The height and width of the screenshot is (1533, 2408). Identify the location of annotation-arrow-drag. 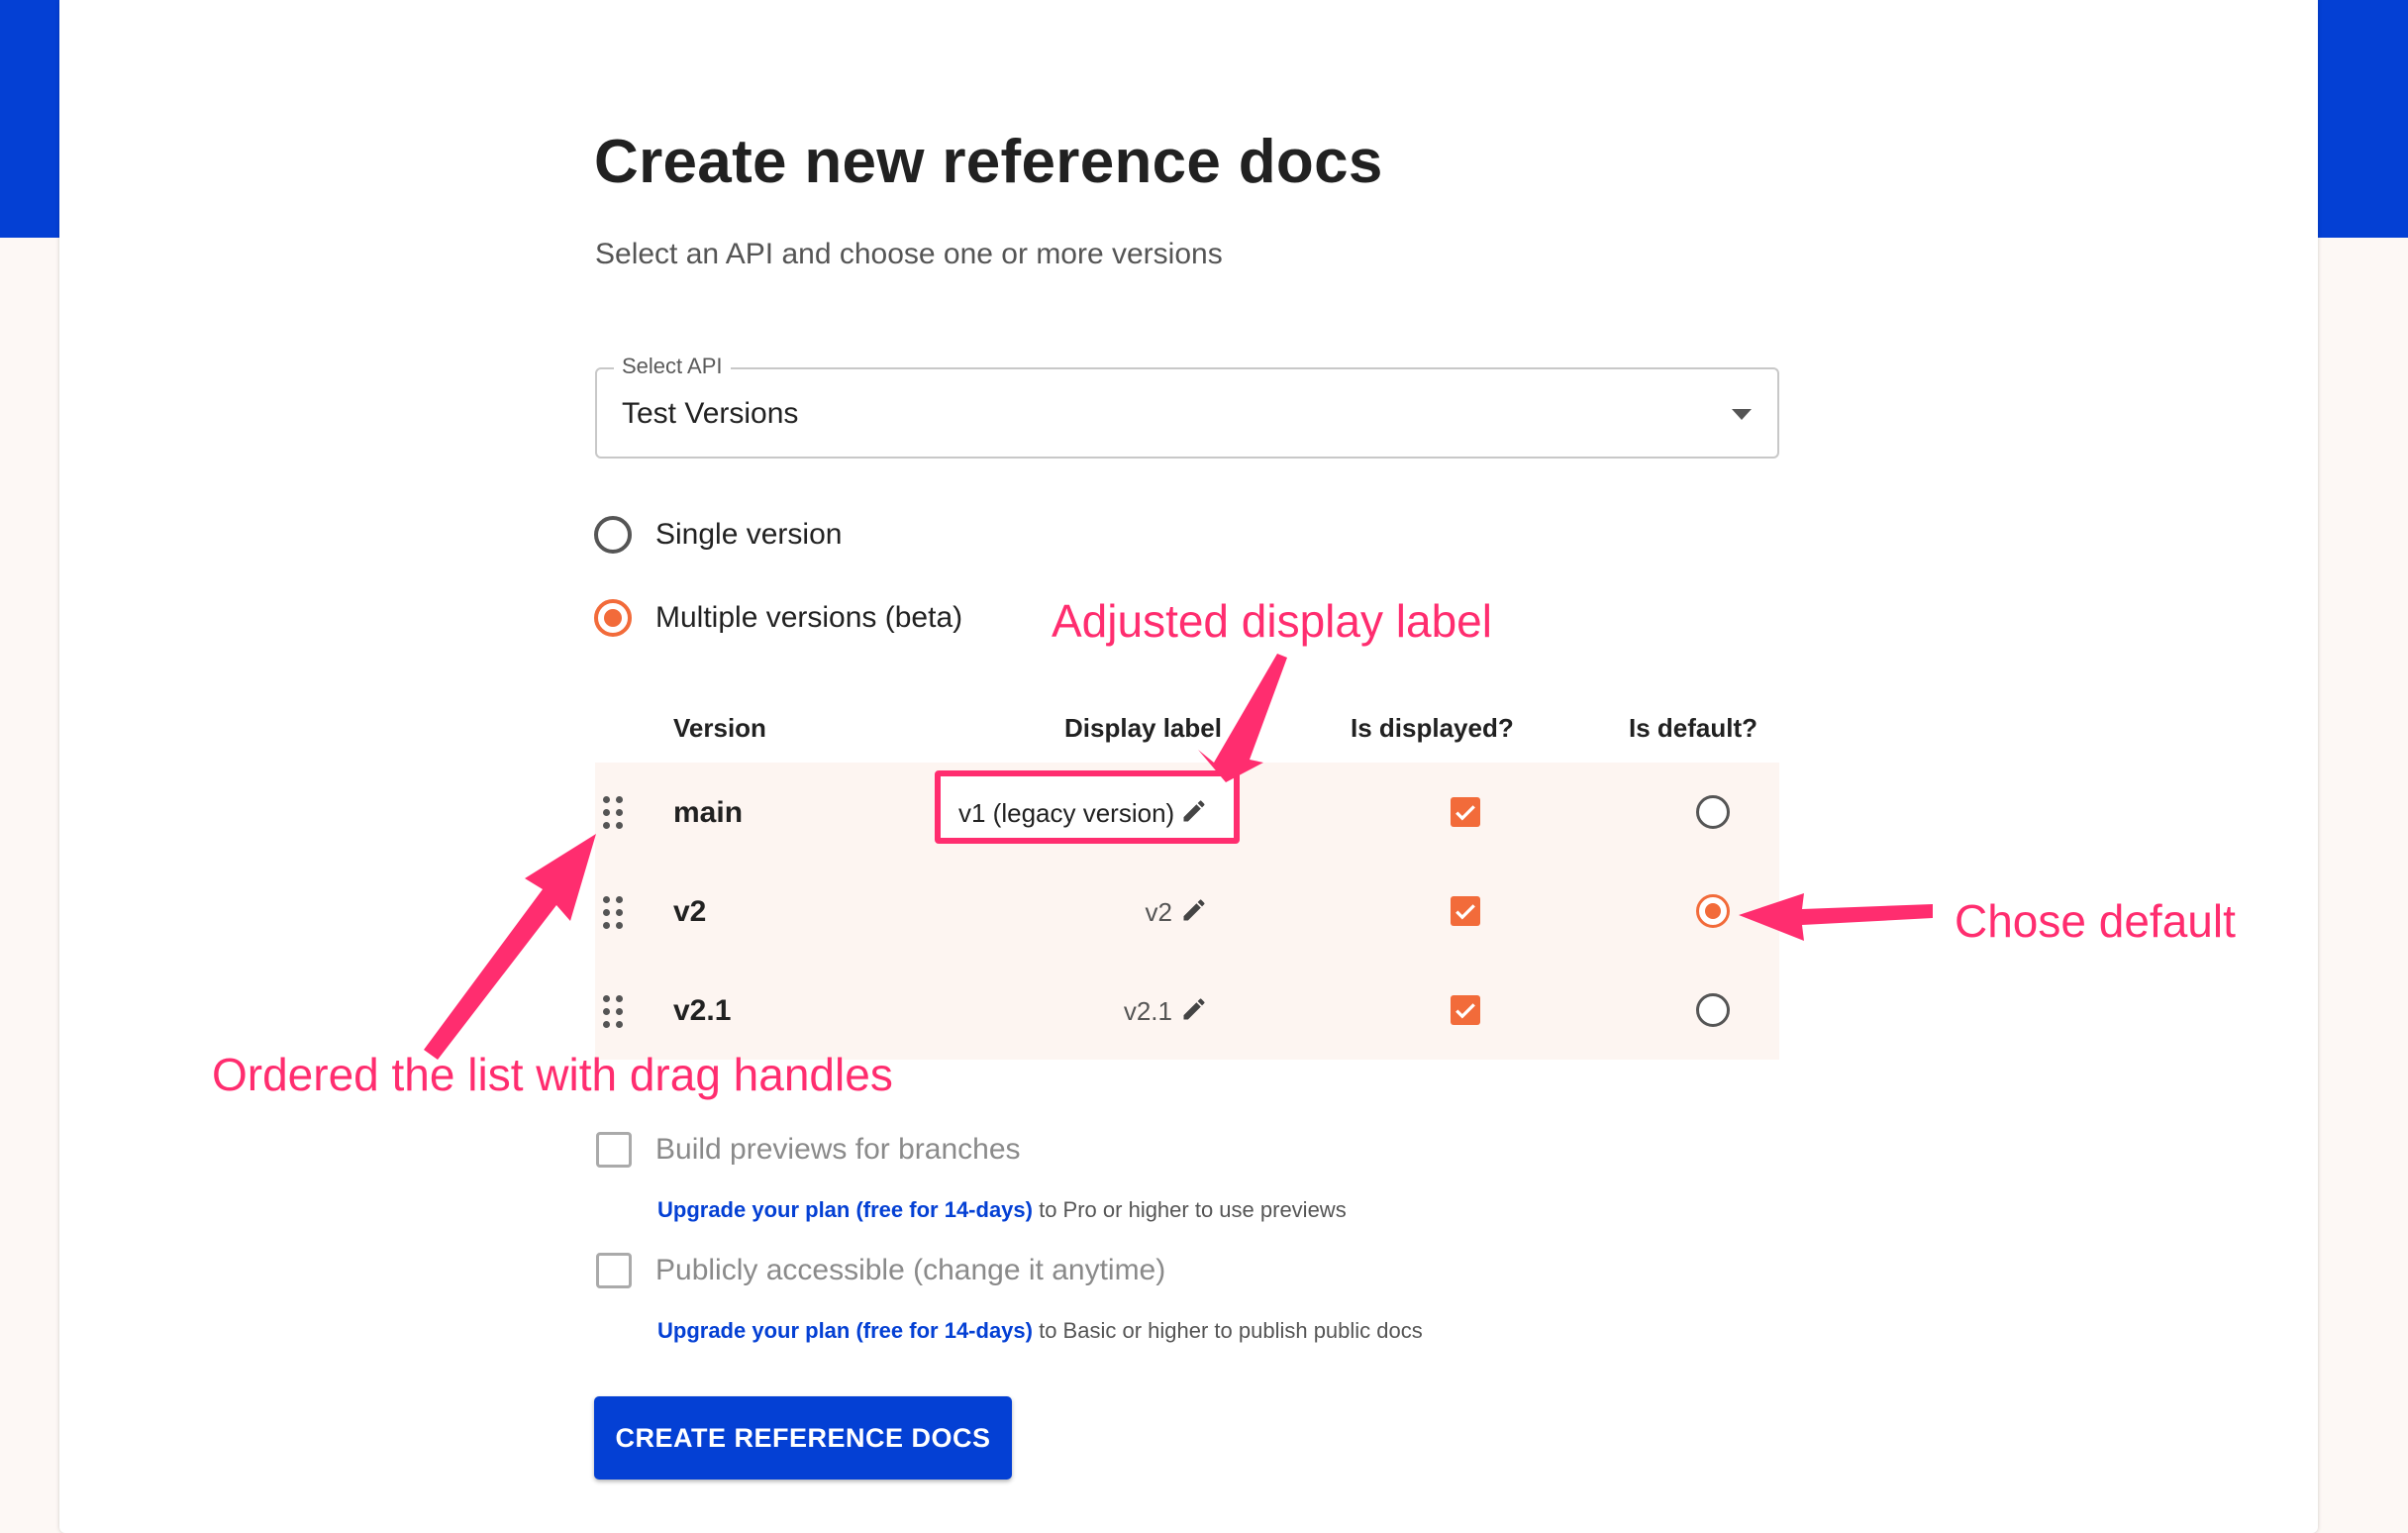
(510, 947).